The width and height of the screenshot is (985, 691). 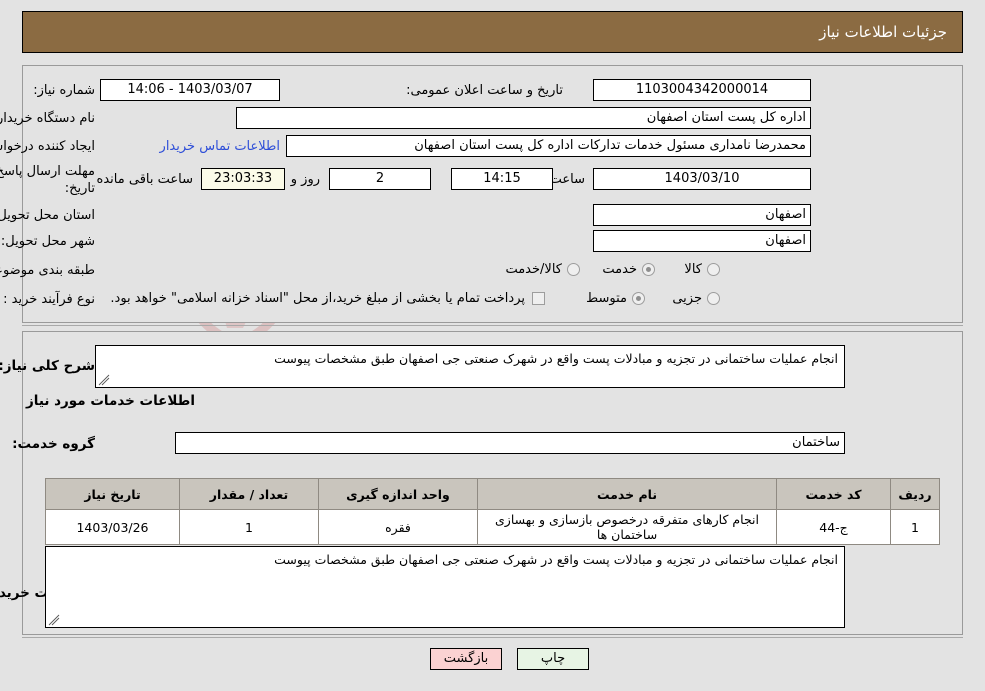 I want to click on province-label: استان محل تحویل:, so click(x=47, y=215).